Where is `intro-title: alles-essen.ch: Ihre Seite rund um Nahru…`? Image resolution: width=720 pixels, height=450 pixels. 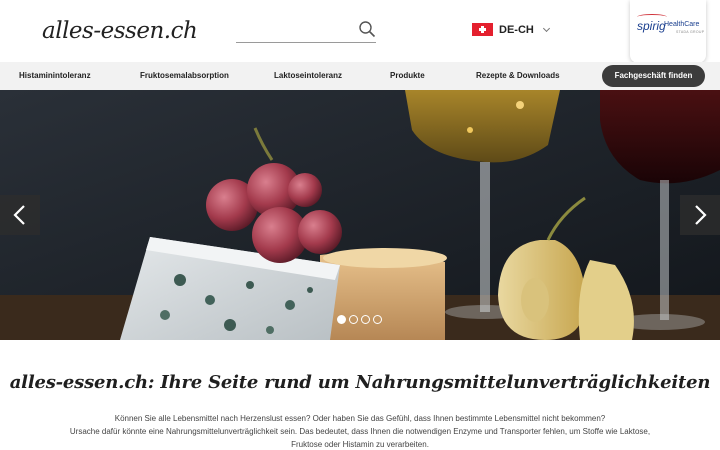 intro-title: alles-essen.ch: Ihre Seite rund um Nahru… is located at coordinates (360, 382).